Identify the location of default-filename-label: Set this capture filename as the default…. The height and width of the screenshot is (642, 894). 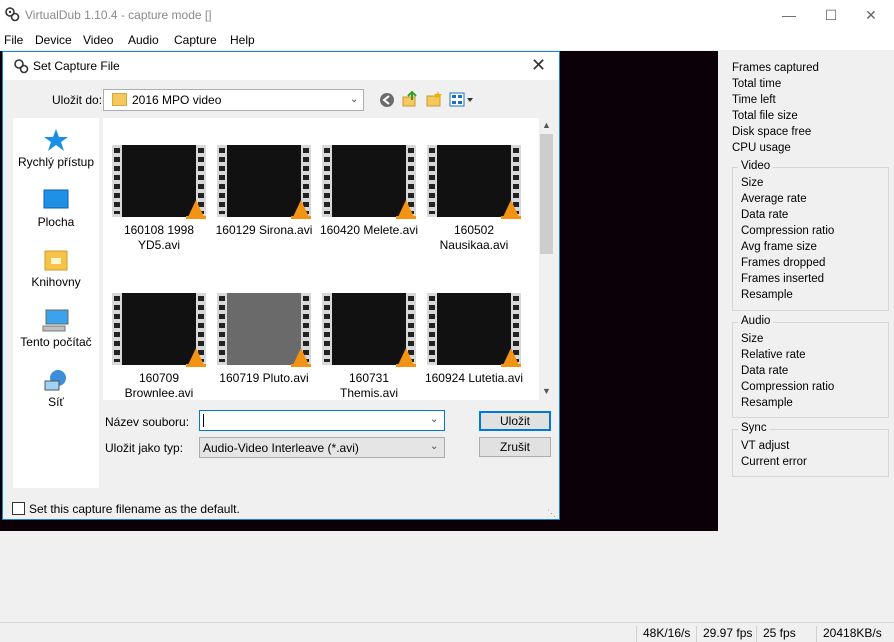
(134, 509).